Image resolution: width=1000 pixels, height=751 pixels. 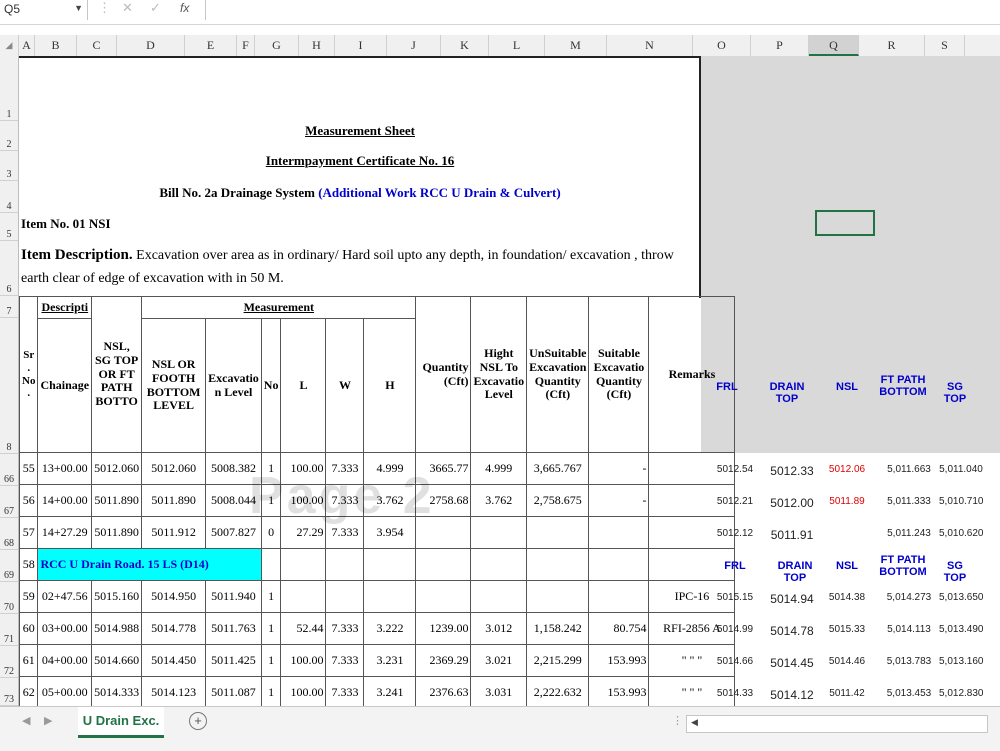 I want to click on column-header-c: C, so click(x=97, y=45).